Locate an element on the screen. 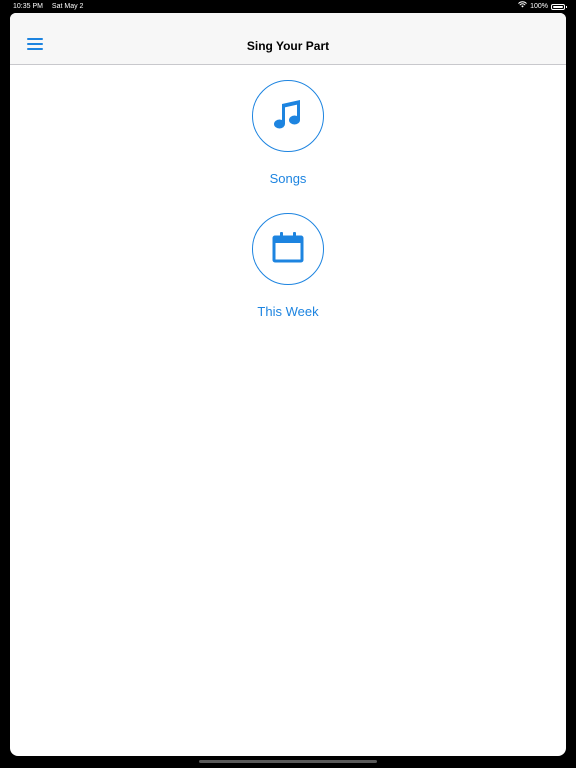 Image resolution: width=576 pixels, height=768 pixels. wifi-icon is located at coordinates (522, 6).